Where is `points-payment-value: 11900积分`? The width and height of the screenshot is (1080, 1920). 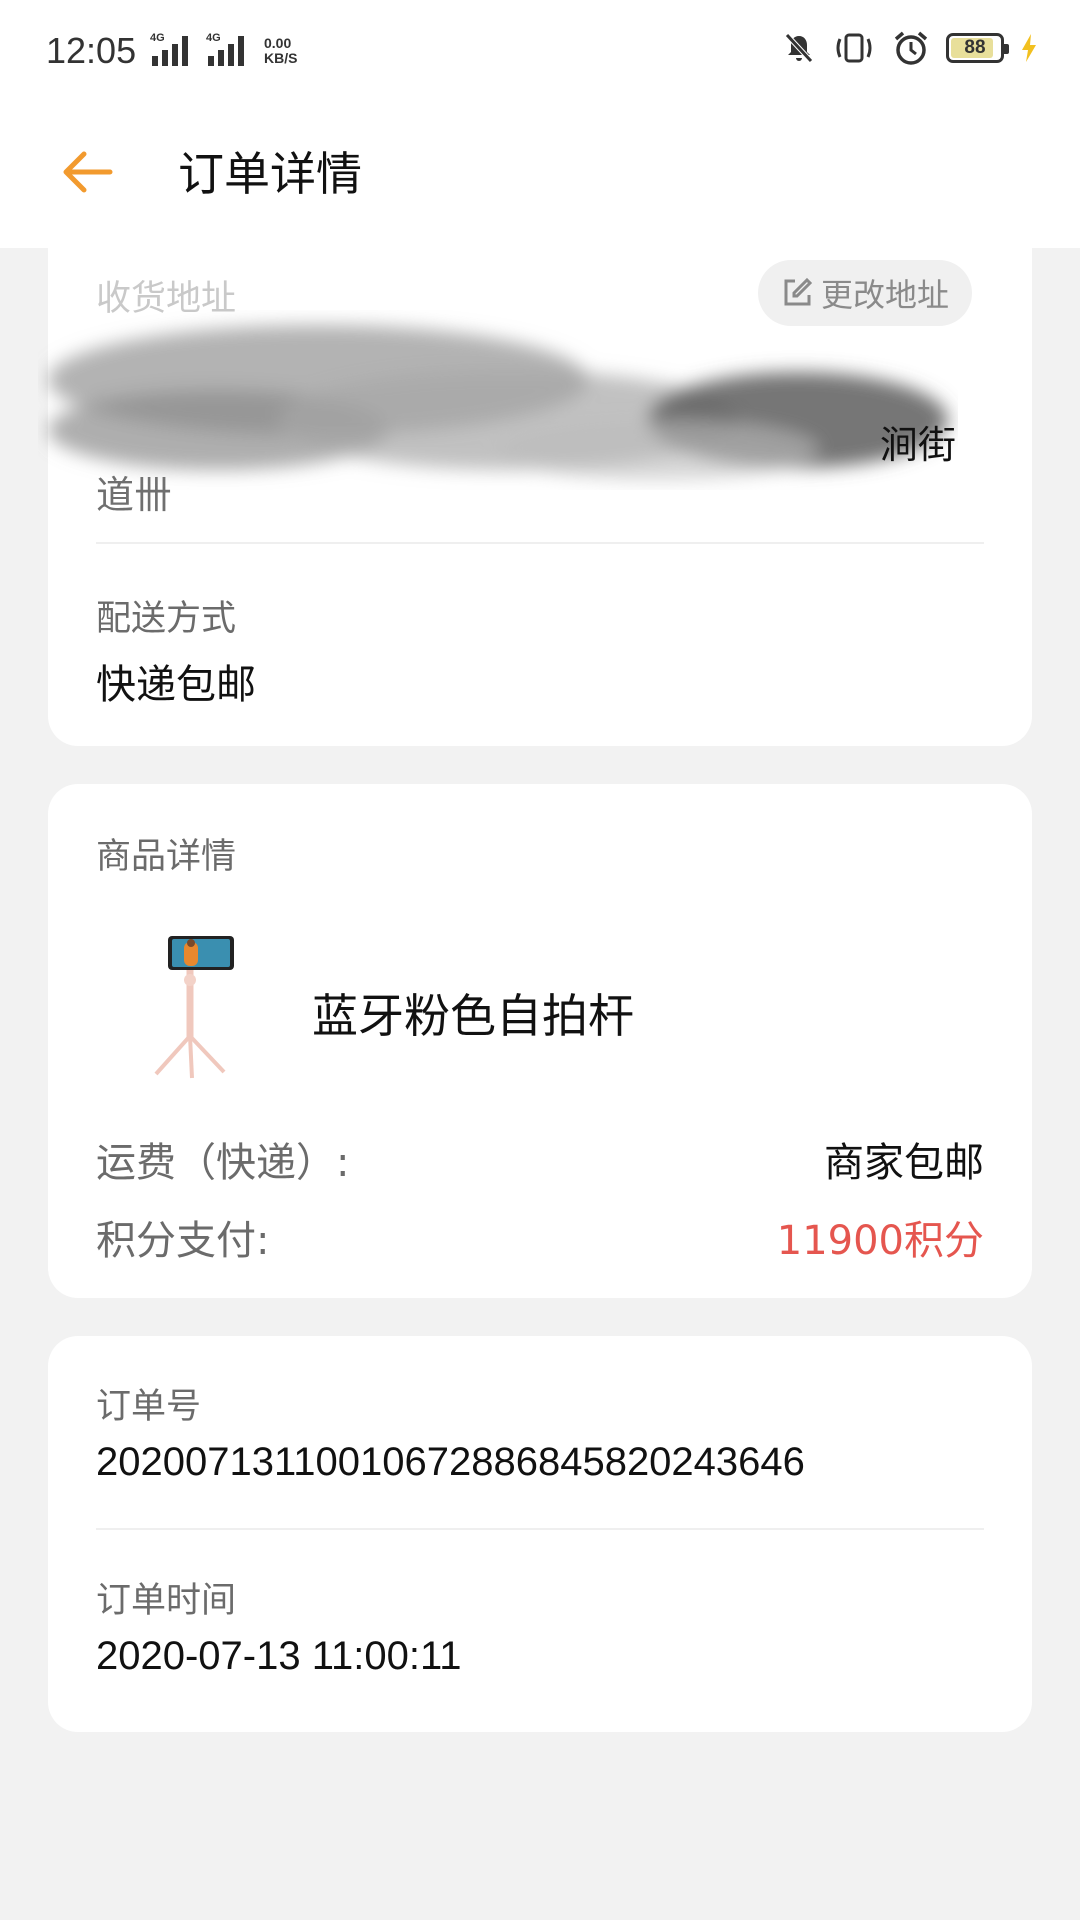 points-payment-value: 11900积分 is located at coordinates (880, 1241).